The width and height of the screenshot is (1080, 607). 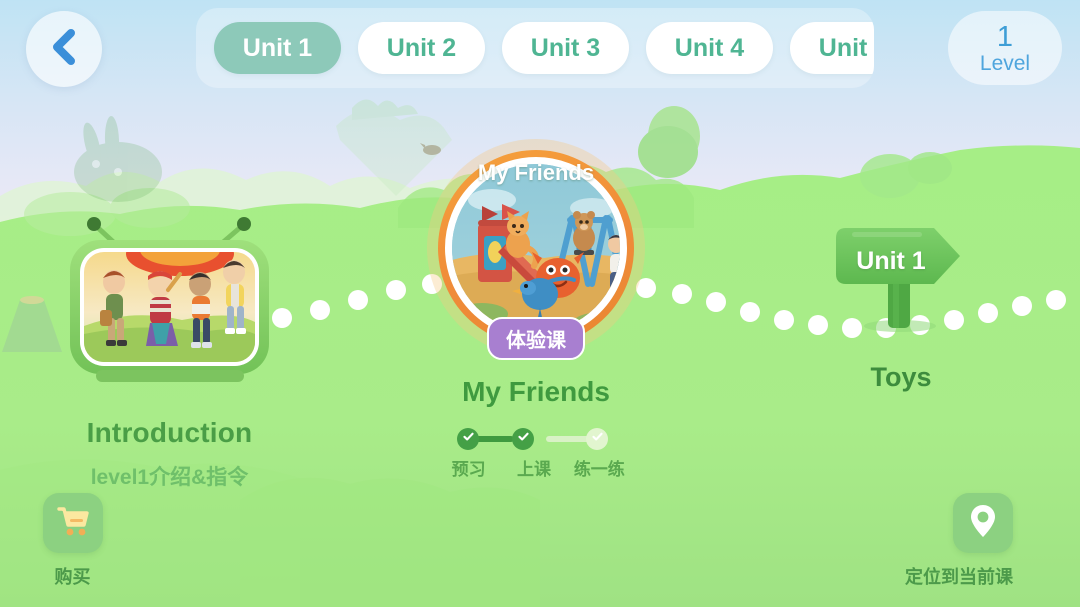 I want to click on locate-tile, so click(x=983, y=523).